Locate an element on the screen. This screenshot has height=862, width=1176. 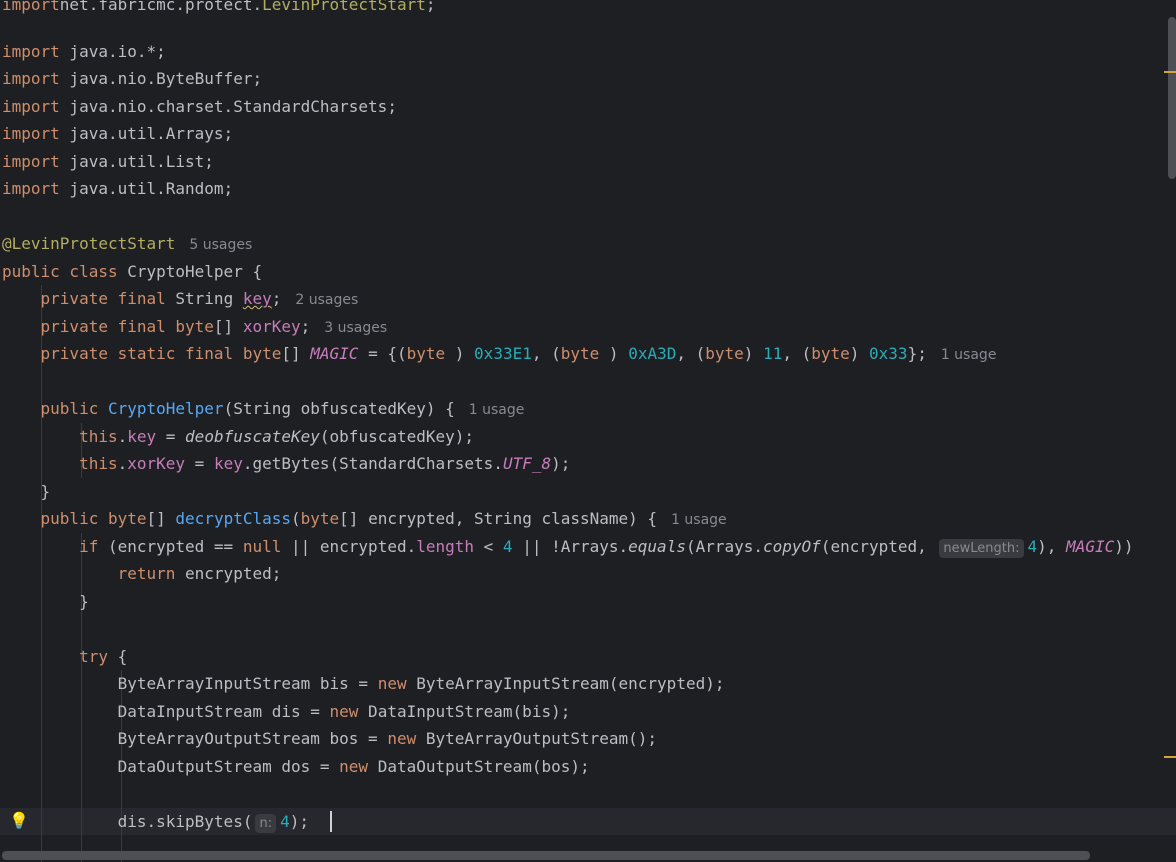
code-token: copyOf is located at coordinates (792, 546).